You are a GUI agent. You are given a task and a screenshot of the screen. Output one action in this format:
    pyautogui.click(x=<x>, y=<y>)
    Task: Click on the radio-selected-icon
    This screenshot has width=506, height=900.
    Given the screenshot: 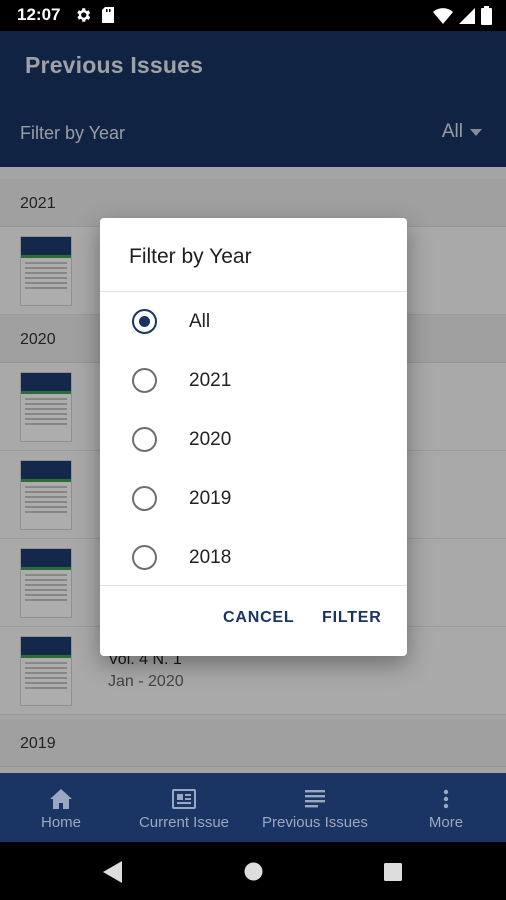 What is the action you would take?
    pyautogui.click(x=144, y=321)
    